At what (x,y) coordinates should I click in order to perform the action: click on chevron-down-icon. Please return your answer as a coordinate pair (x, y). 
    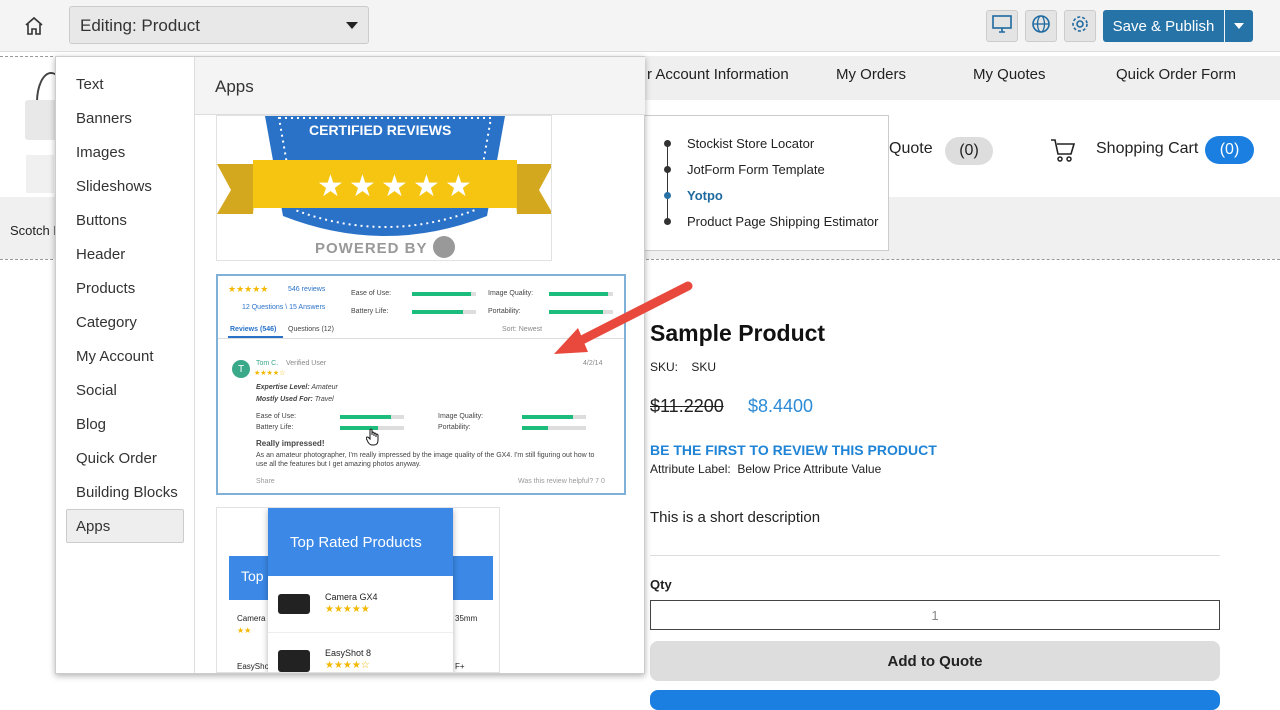
    Looking at the image, I should click on (1239, 26).